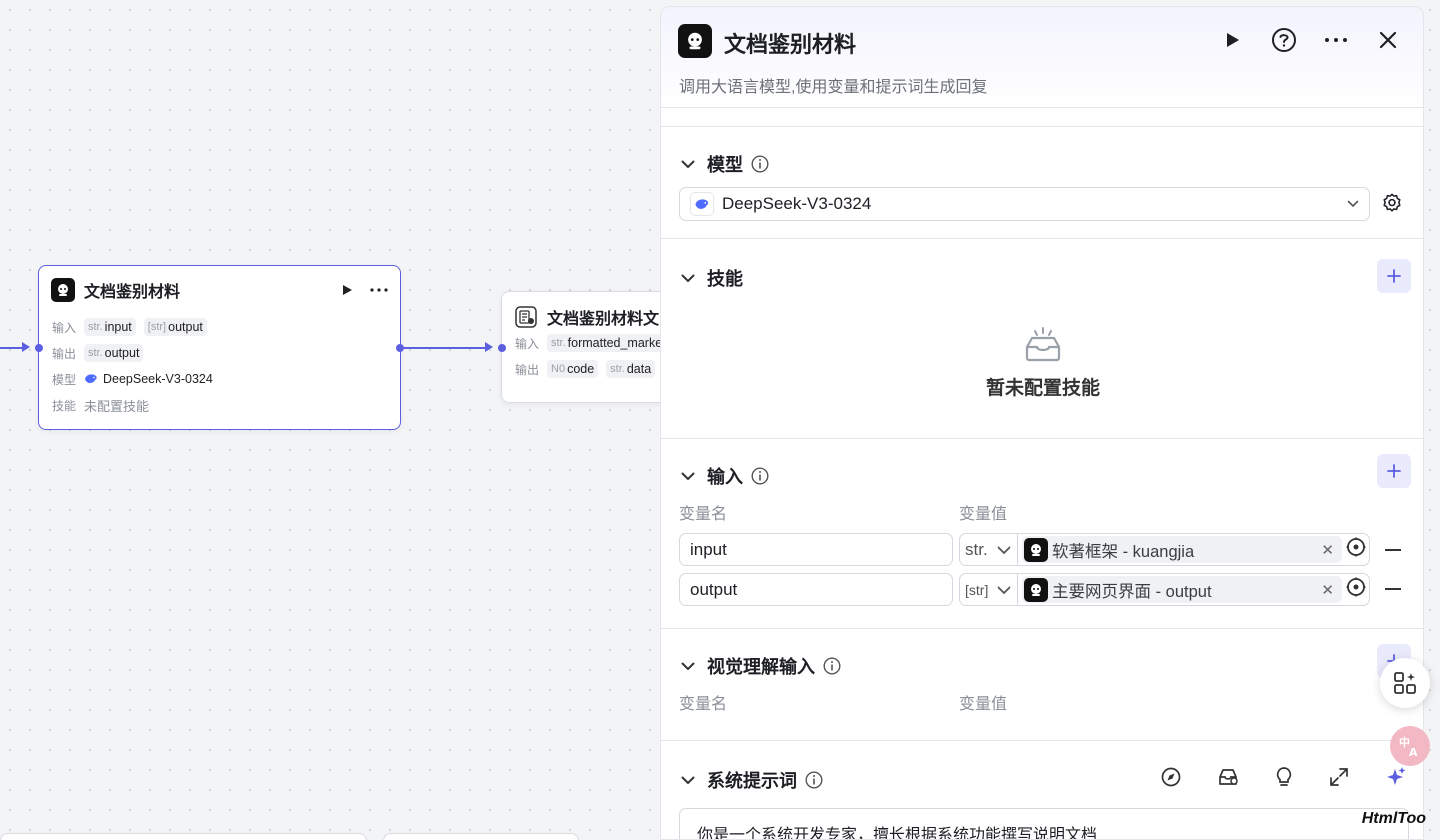 The image size is (1440, 840). What do you see at coordinates (347, 290) in the screenshot?
I see `node-run-icon` at bounding box center [347, 290].